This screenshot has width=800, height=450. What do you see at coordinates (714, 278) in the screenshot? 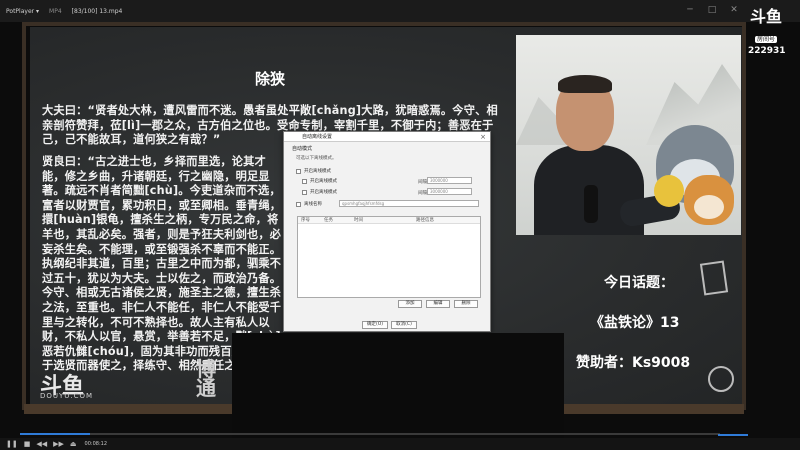
I see `notebook-icon` at bounding box center [714, 278].